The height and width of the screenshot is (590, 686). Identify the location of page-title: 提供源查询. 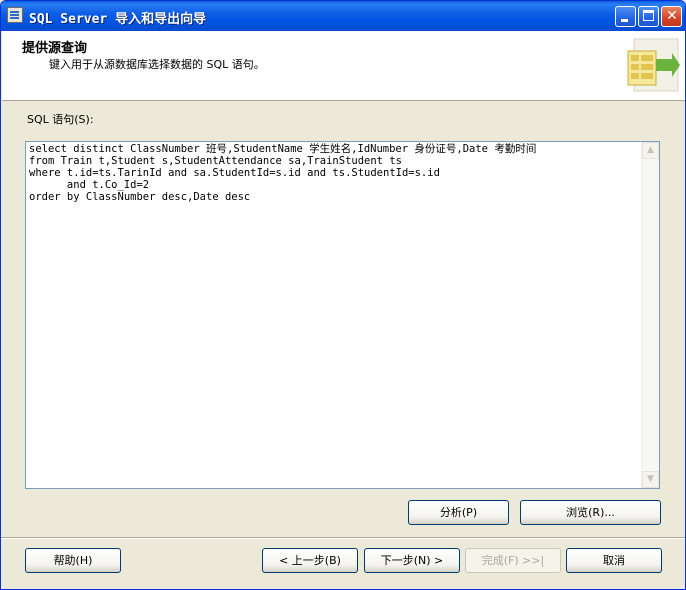
(55, 48).